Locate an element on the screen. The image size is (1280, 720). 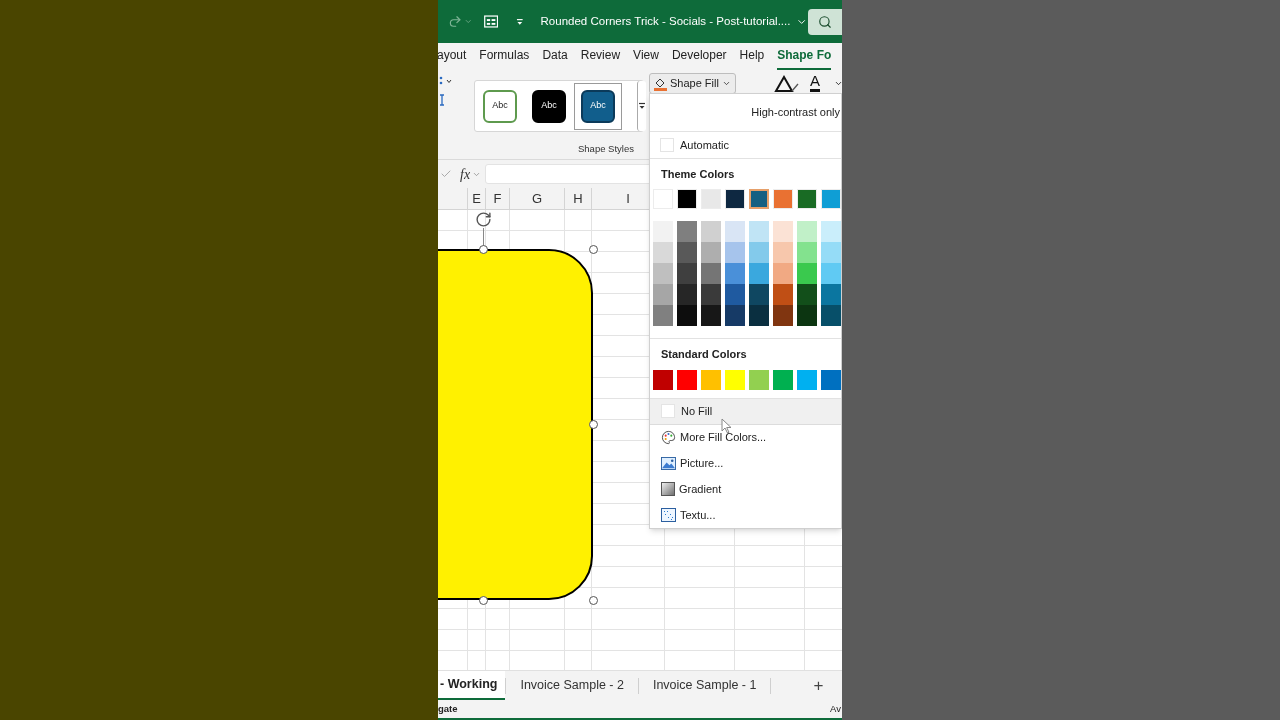
function-label: fx is located at coordinates (465, 174).